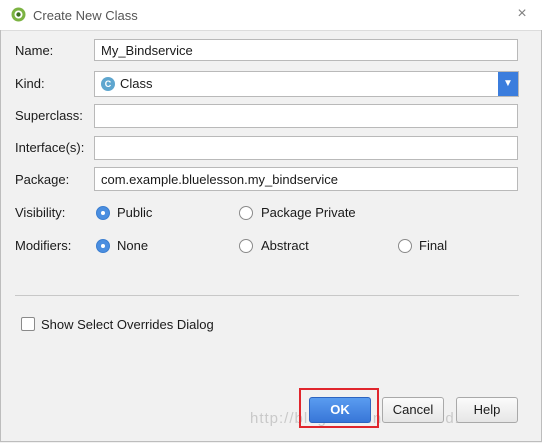 The width and height of the screenshot is (542, 443). Describe the element at coordinates (34, 50) in the screenshot. I see `name-label: Name:` at that location.